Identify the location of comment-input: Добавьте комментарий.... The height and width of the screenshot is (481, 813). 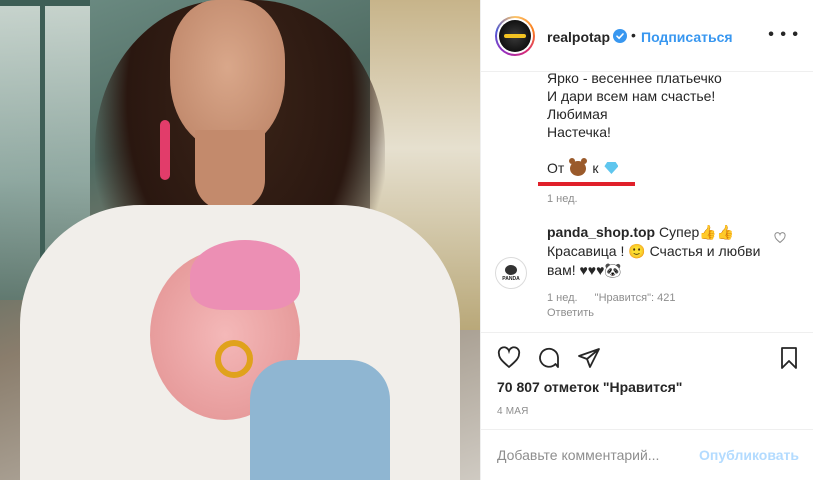
(597, 455).